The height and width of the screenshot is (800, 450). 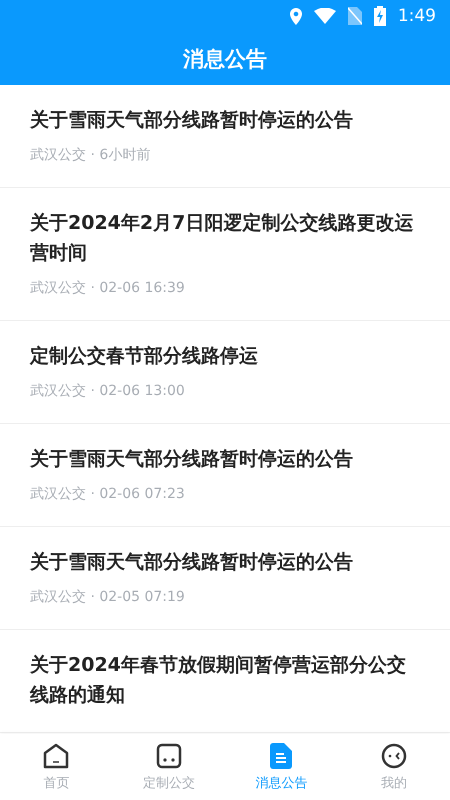 I want to click on bus-front-icon, so click(x=169, y=755).